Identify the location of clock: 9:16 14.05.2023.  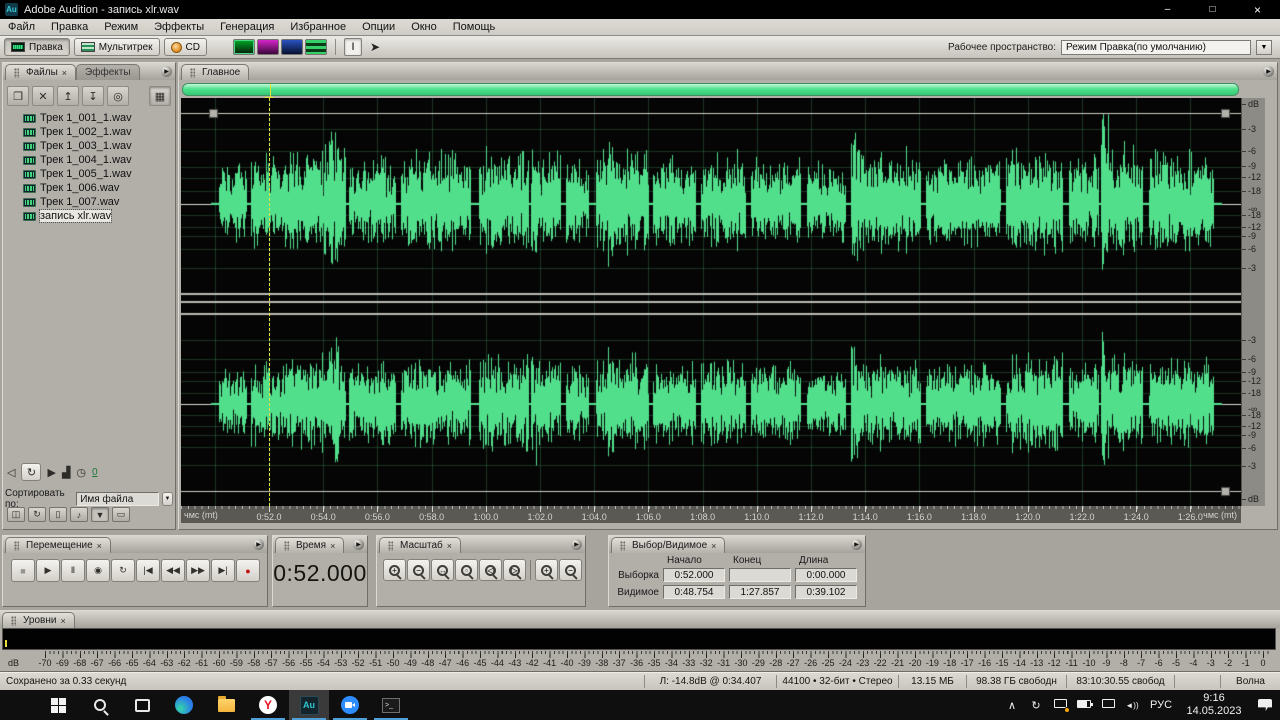
(1214, 705).